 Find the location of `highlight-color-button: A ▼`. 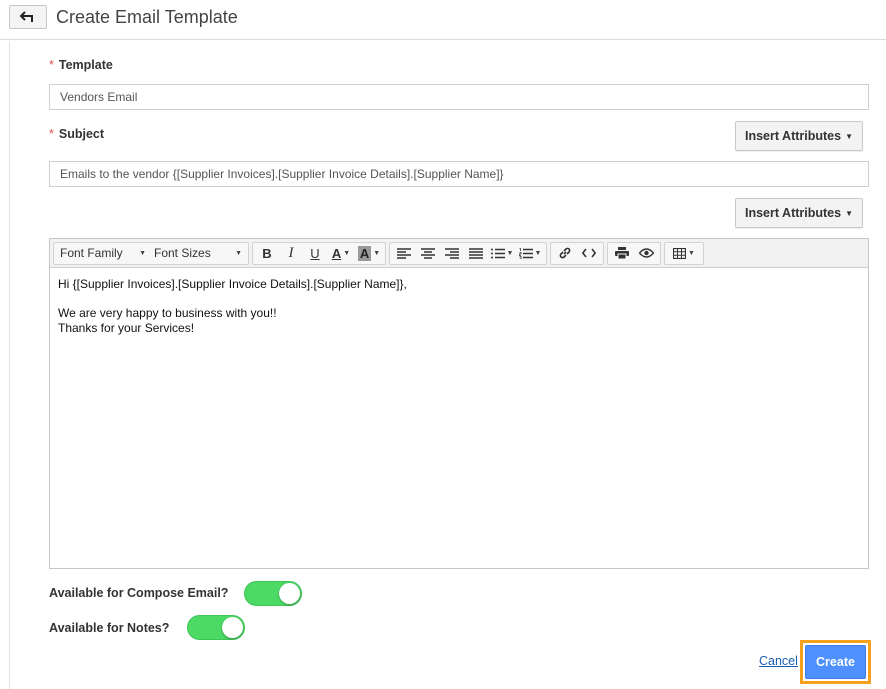

highlight-color-button: A ▼ is located at coordinates (369, 253).